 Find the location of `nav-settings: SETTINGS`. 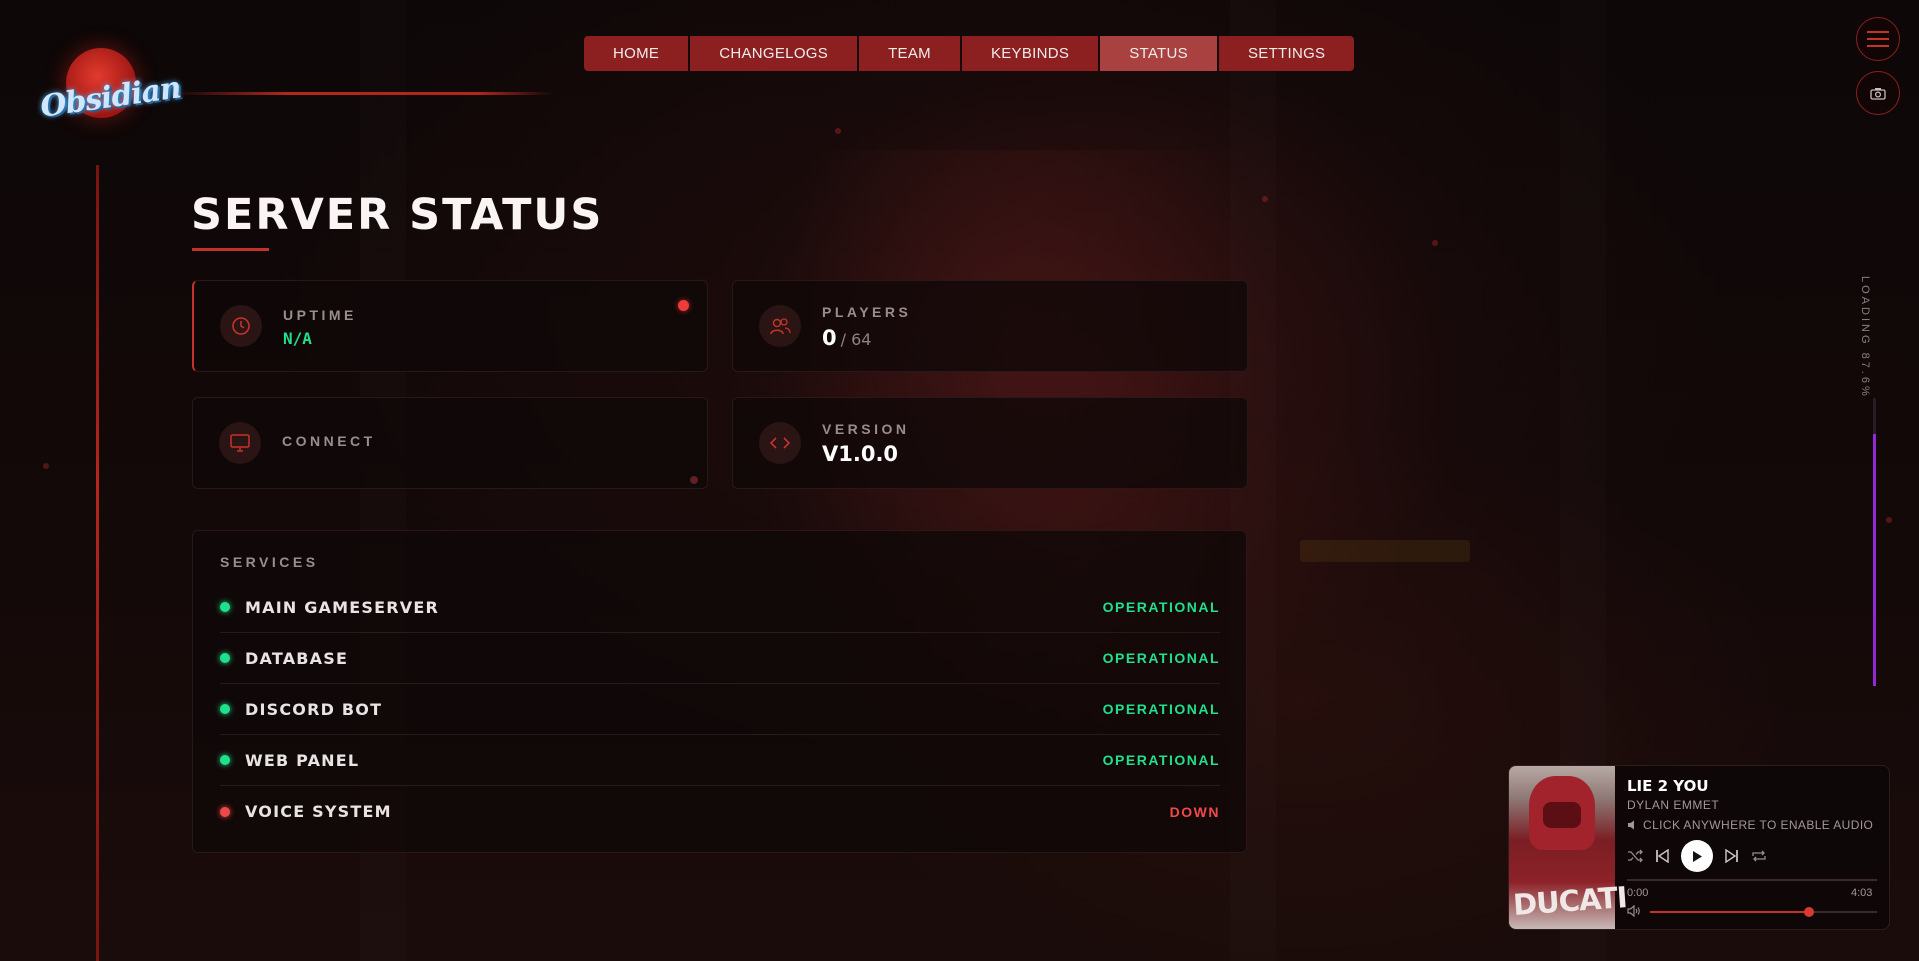

nav-settings: SETTINGS is located at coordinates (1286, 53).